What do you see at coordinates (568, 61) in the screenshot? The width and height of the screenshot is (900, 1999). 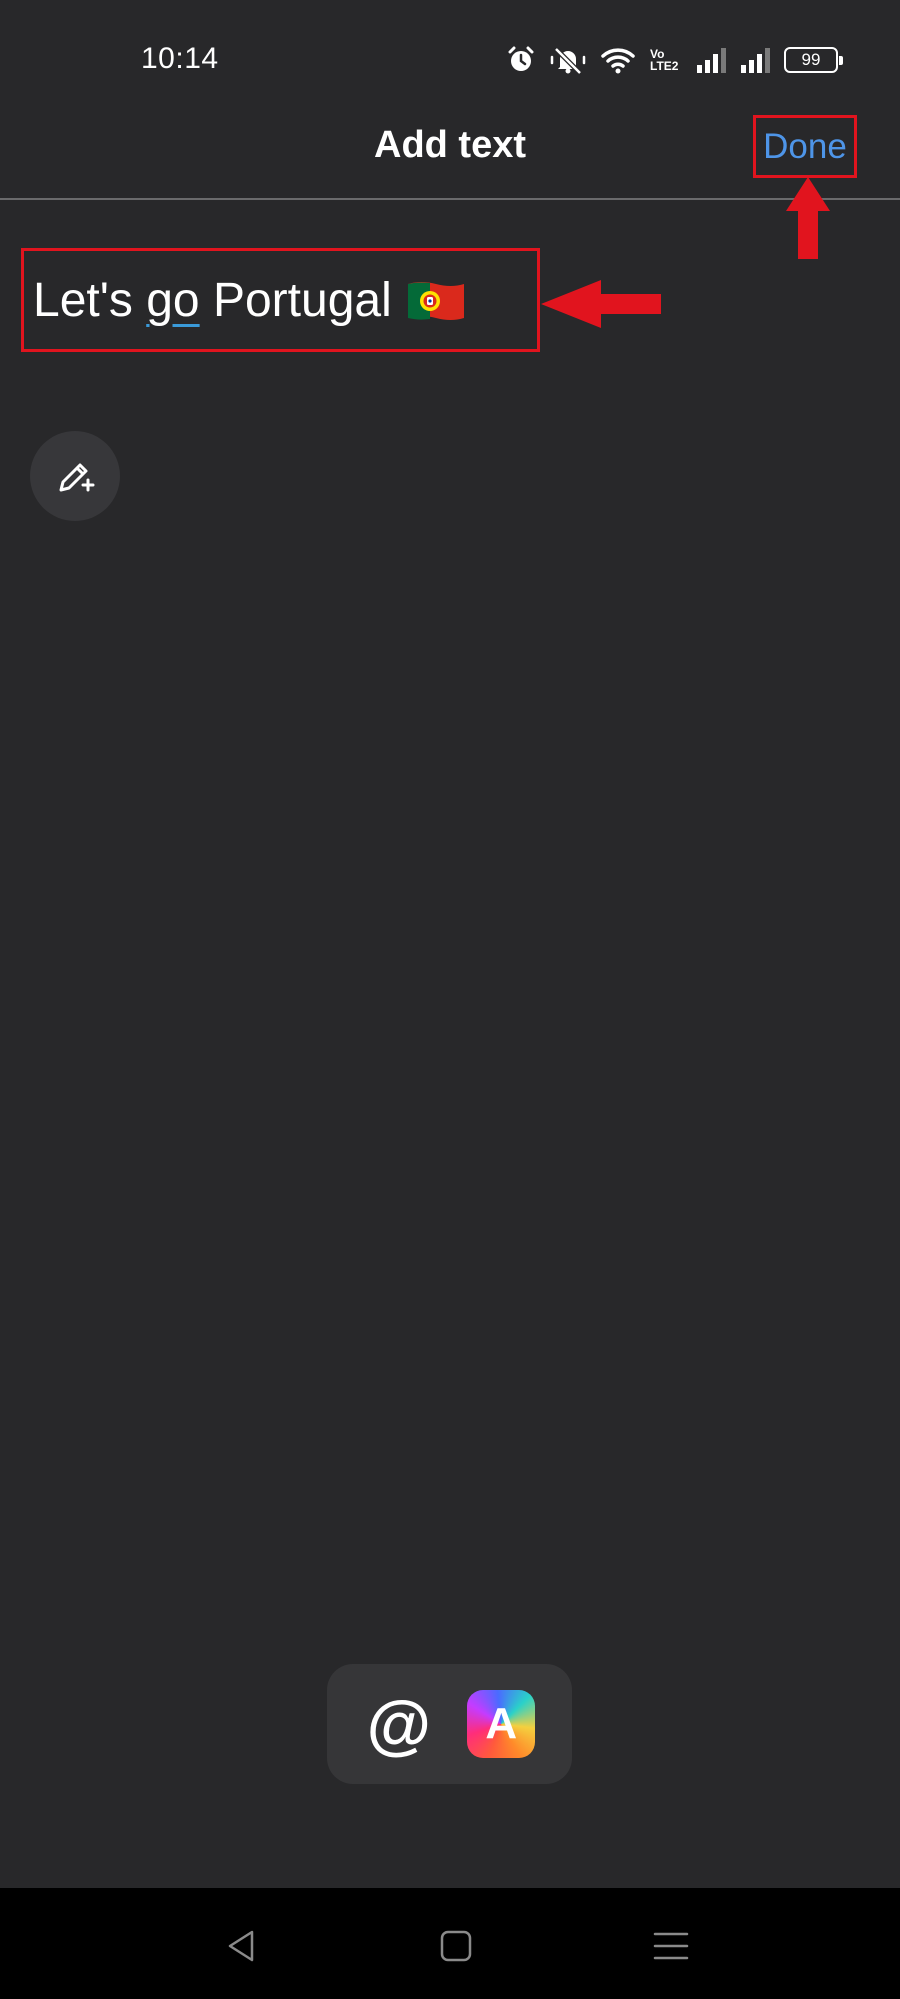 I see `mute-icon` at bounding box center [568, 61].